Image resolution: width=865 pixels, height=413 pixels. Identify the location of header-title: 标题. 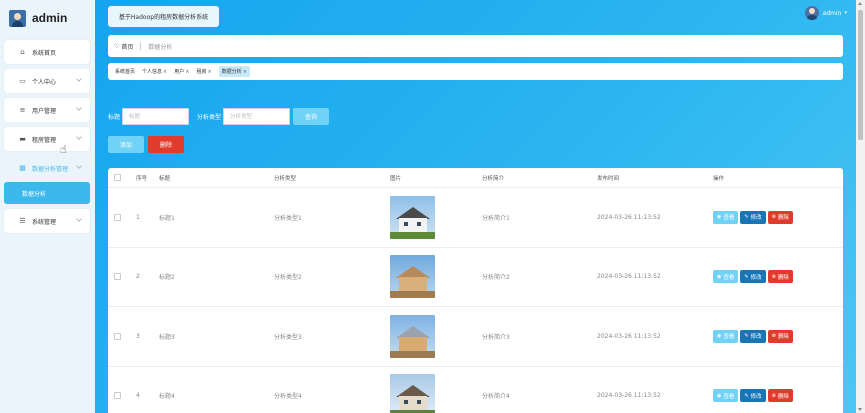
(165, 178).